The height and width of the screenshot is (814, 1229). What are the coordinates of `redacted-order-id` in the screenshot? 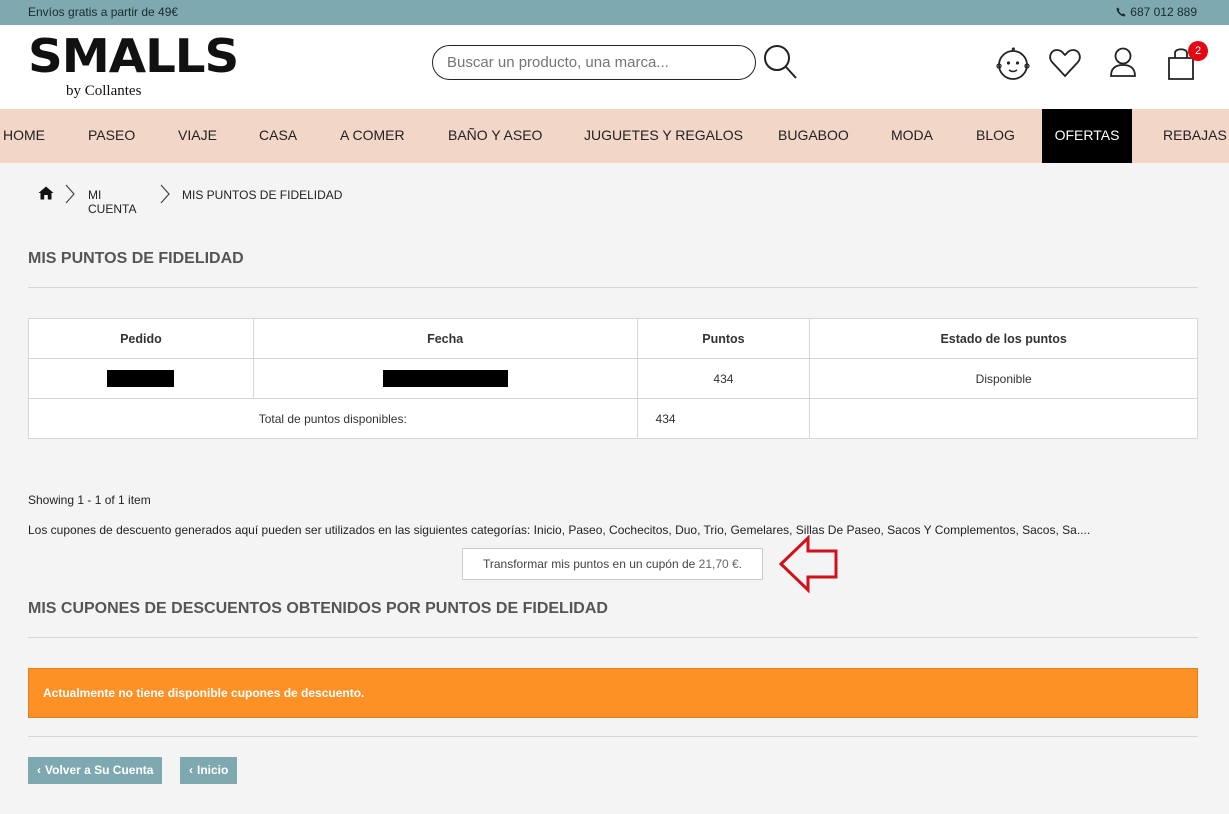 It's located at (141, 378).